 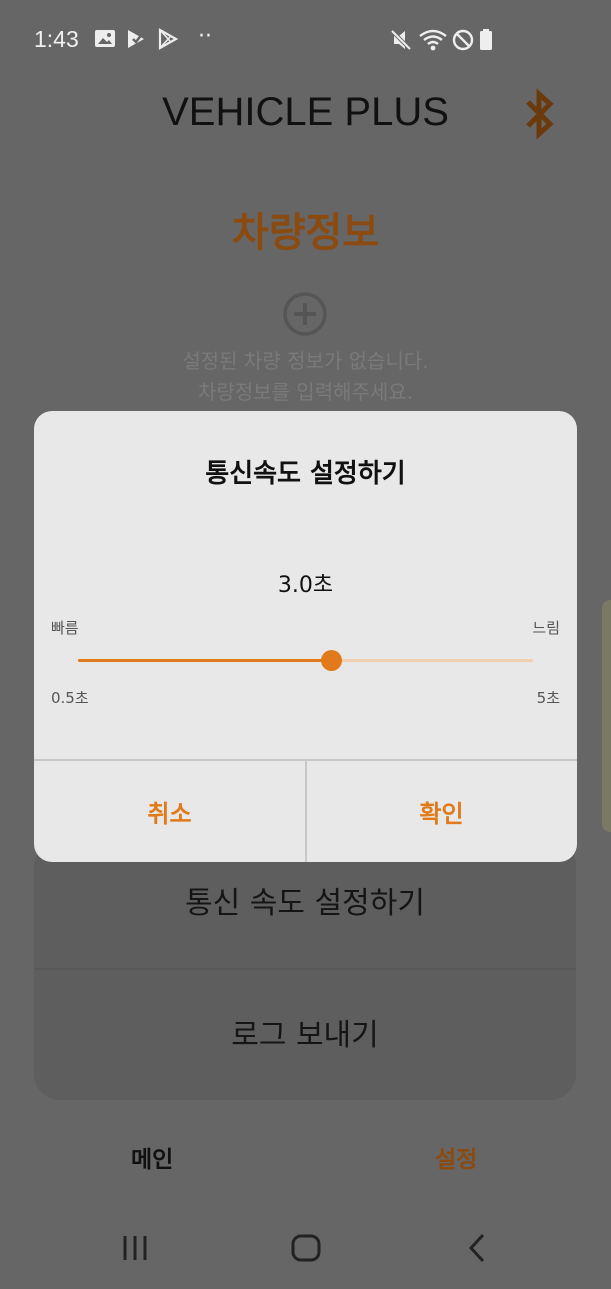 I want to click on settings-item-comm-speed: 통신 속도 설정하기, so click(x=305, y=900).